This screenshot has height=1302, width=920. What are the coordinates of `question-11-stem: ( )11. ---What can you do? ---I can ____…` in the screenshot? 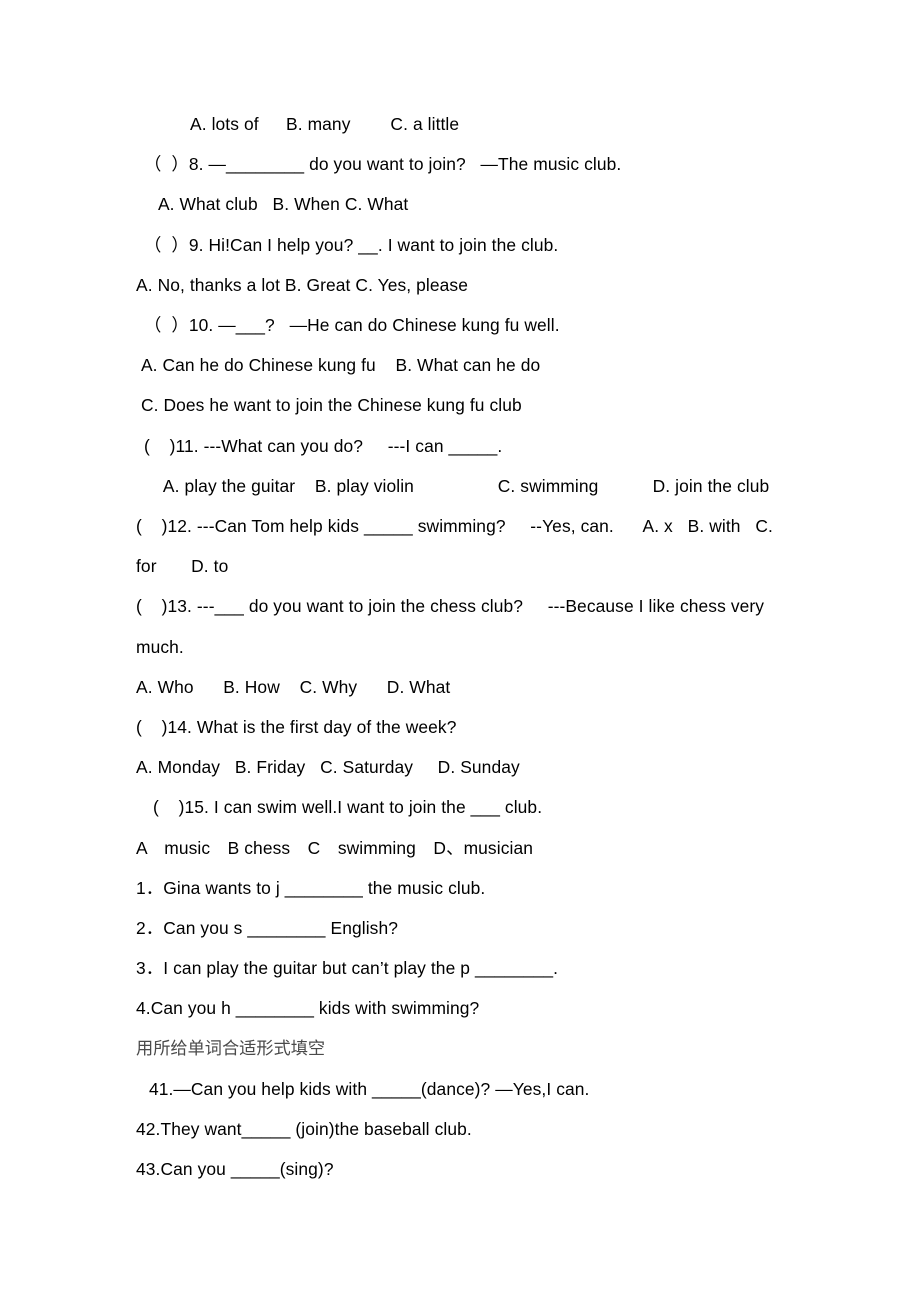 It's located at (323, 445).